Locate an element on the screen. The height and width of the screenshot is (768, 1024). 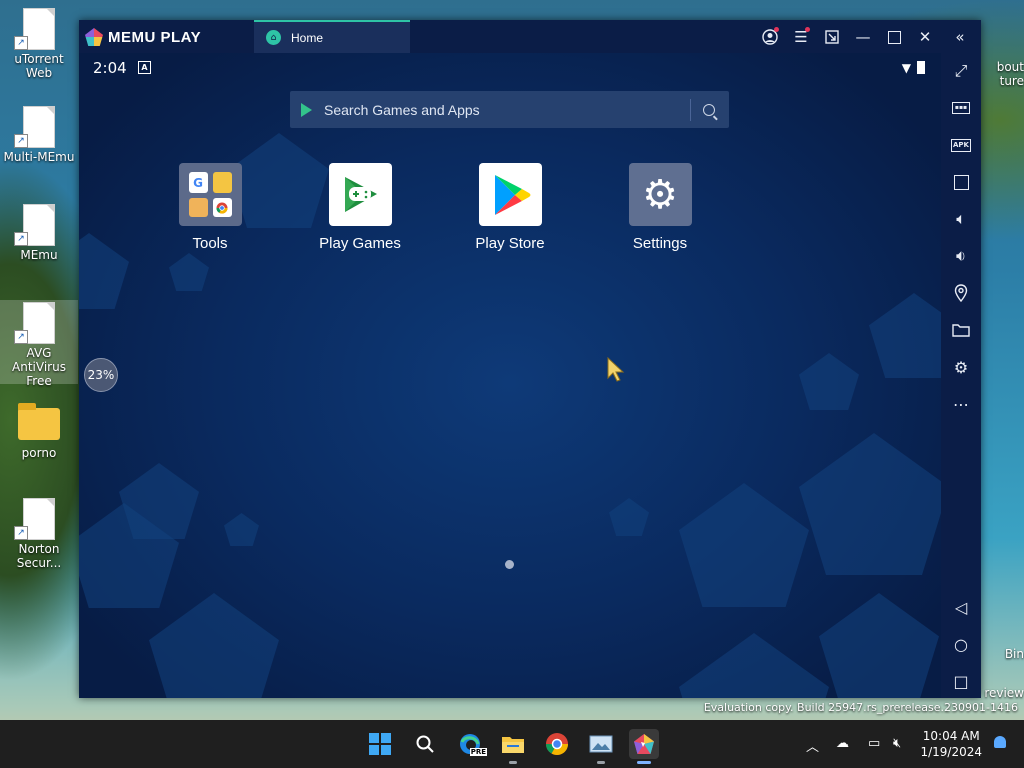
settings-gear-icon: ⚙ is located at coordinates (660, 194).